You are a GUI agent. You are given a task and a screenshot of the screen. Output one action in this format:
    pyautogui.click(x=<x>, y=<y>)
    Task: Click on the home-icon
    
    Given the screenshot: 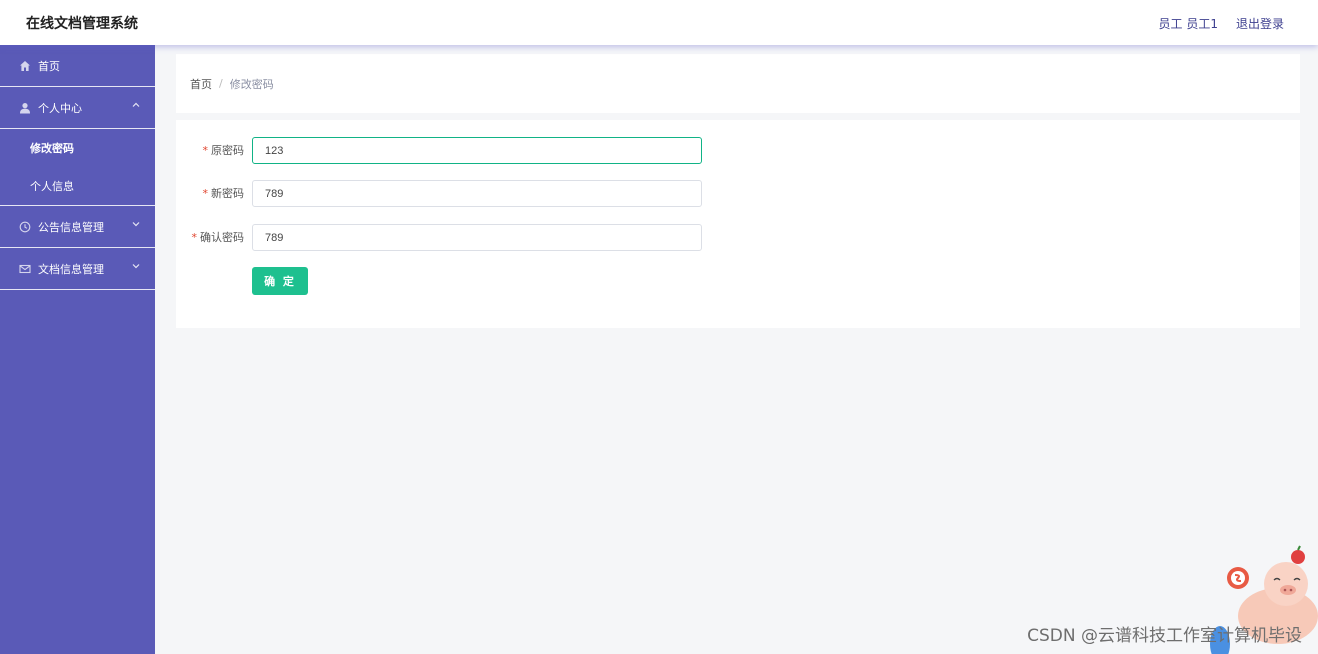 What is the action you would take?
    pyautogui.click(x=25, y=66)
    